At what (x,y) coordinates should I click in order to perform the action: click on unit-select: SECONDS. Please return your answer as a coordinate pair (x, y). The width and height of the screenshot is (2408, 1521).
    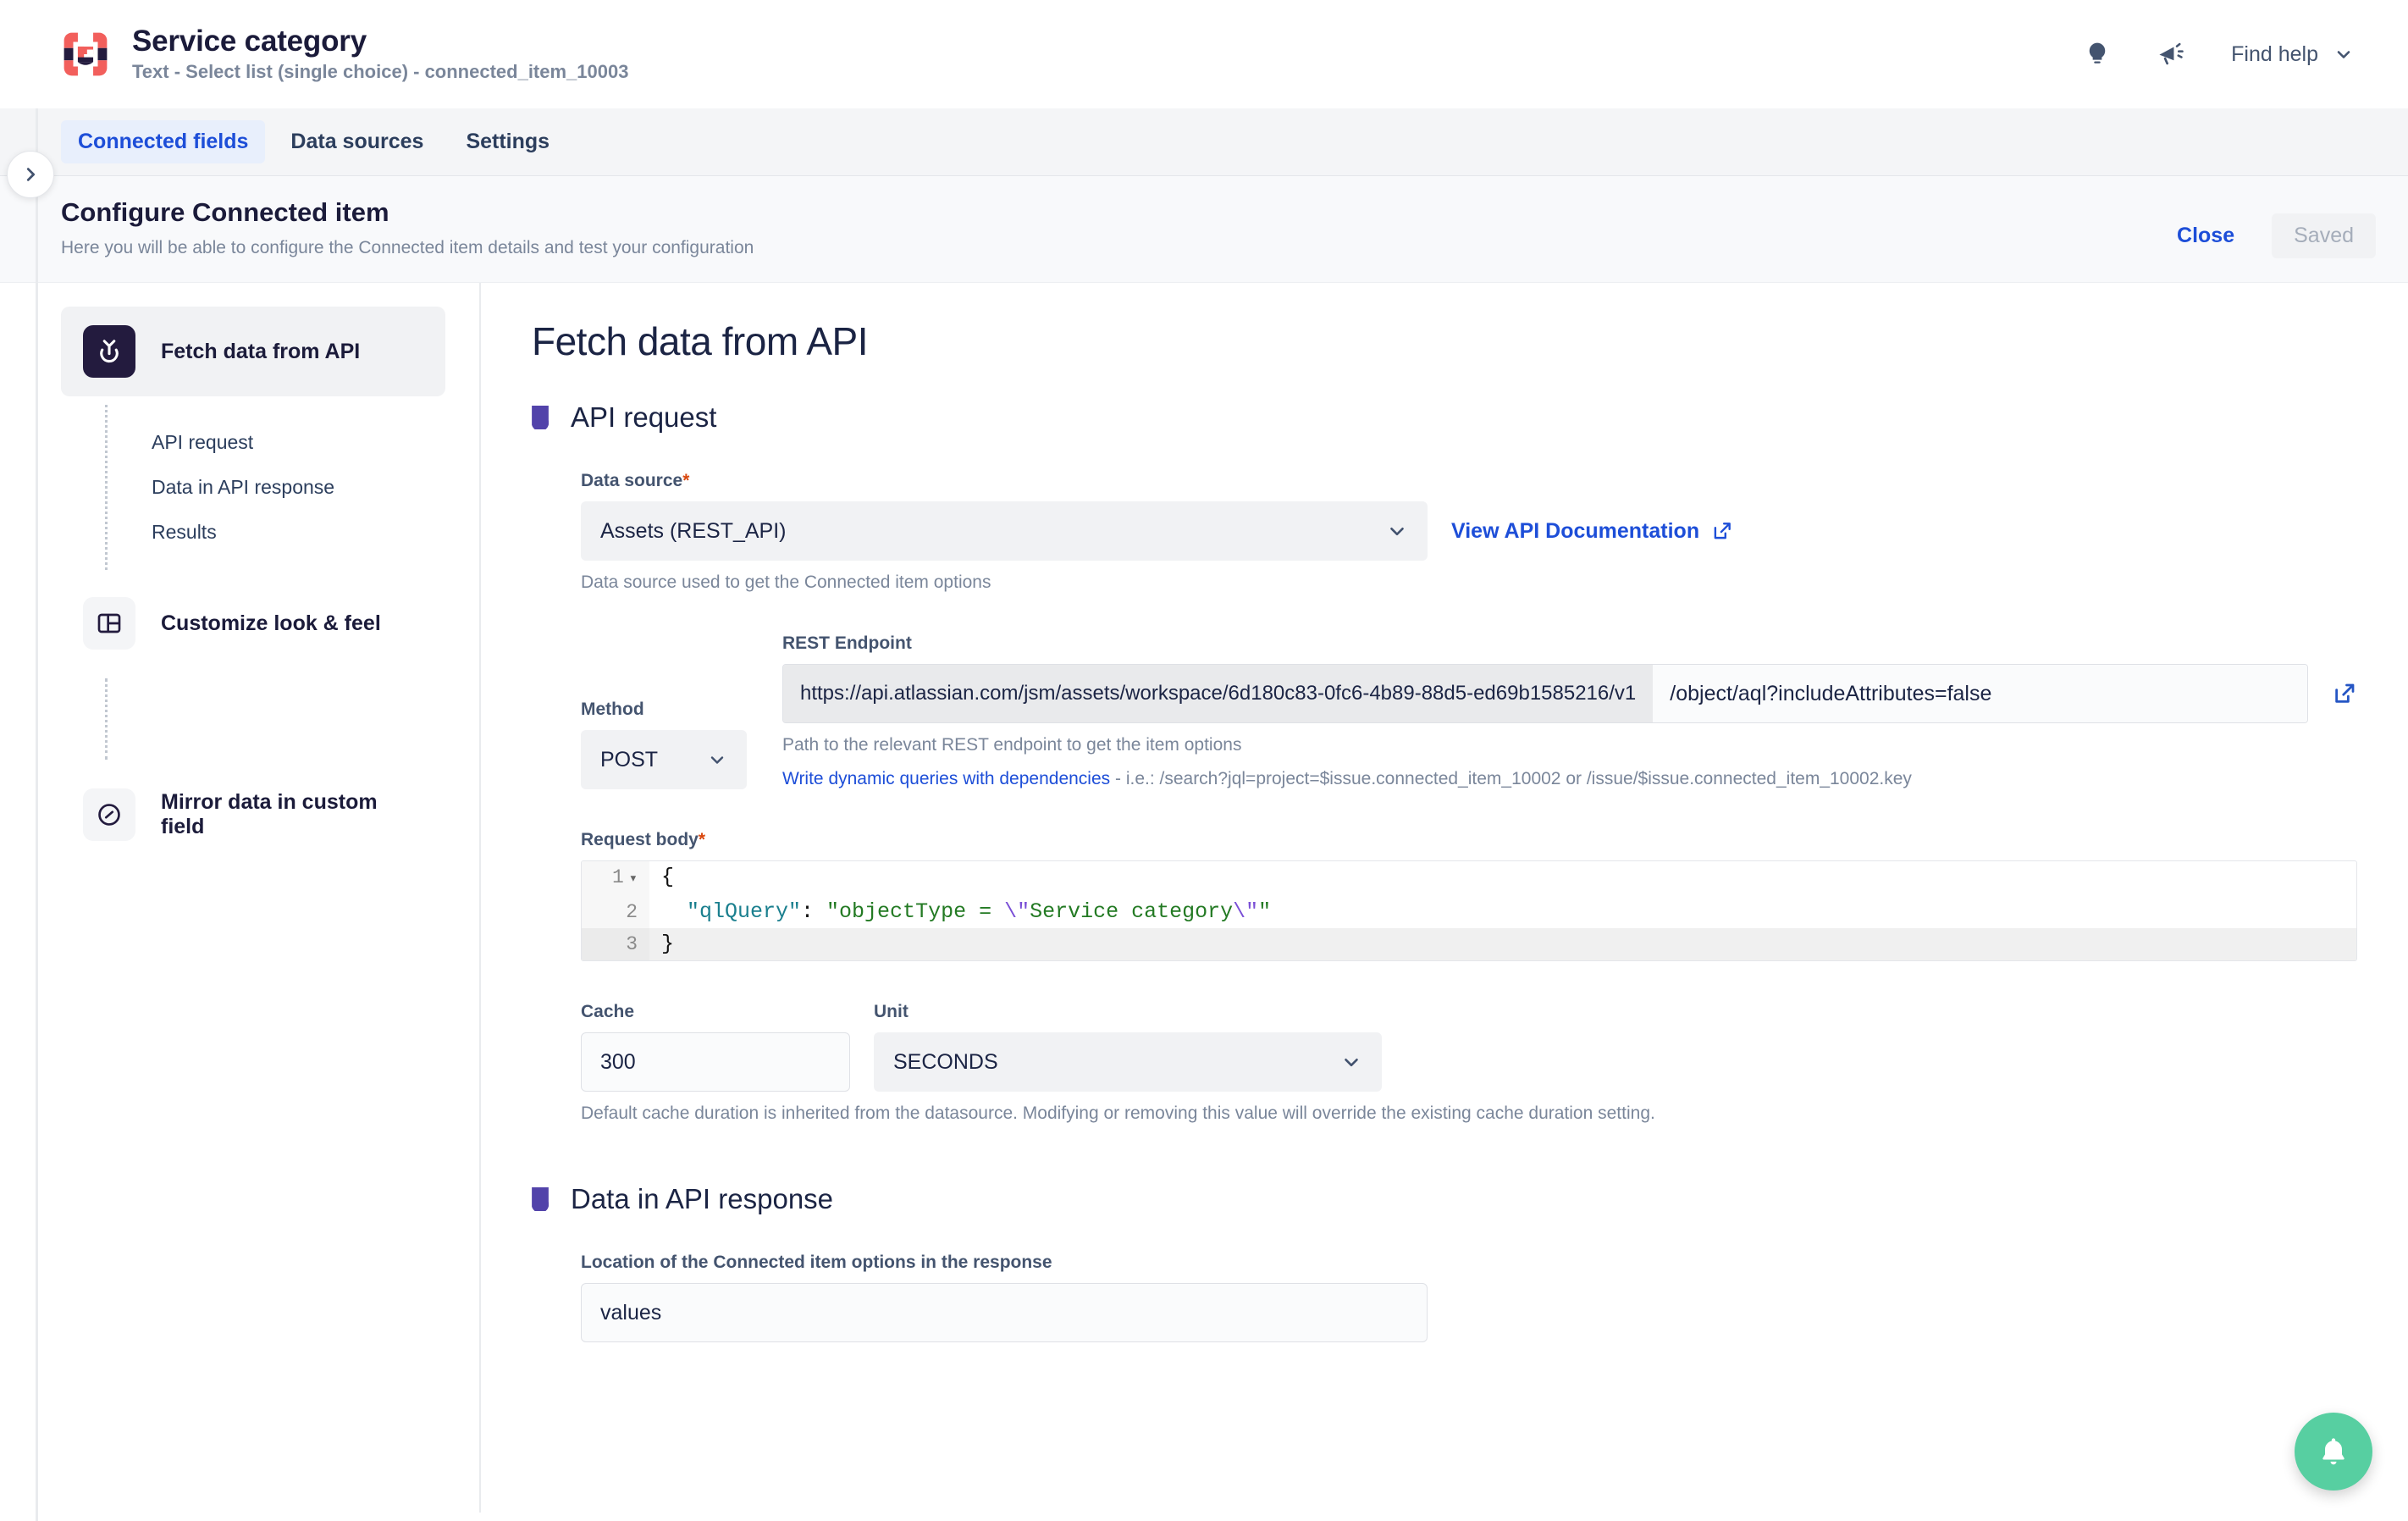
    Looking at the image, I should click on (1128, 1062).